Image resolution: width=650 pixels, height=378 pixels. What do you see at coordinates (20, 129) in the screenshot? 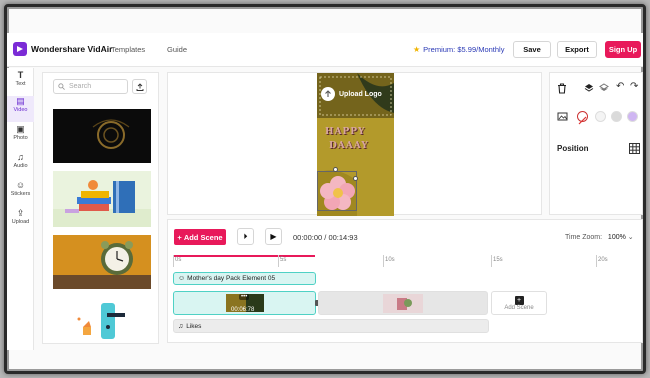
I see `photo-icon: ▣` at bounding box center [20, 129].